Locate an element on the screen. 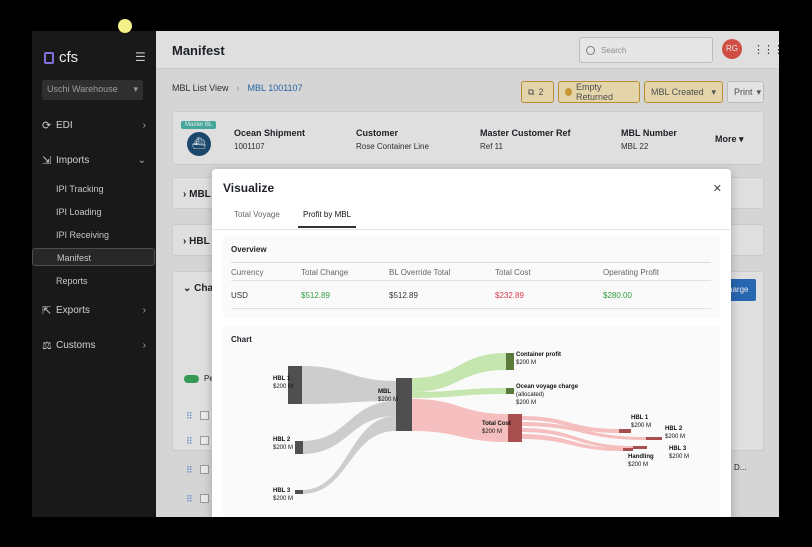 The width and height of the screenshot is (812, 547). node-hbl1-out is located at coordinates (625, 431).